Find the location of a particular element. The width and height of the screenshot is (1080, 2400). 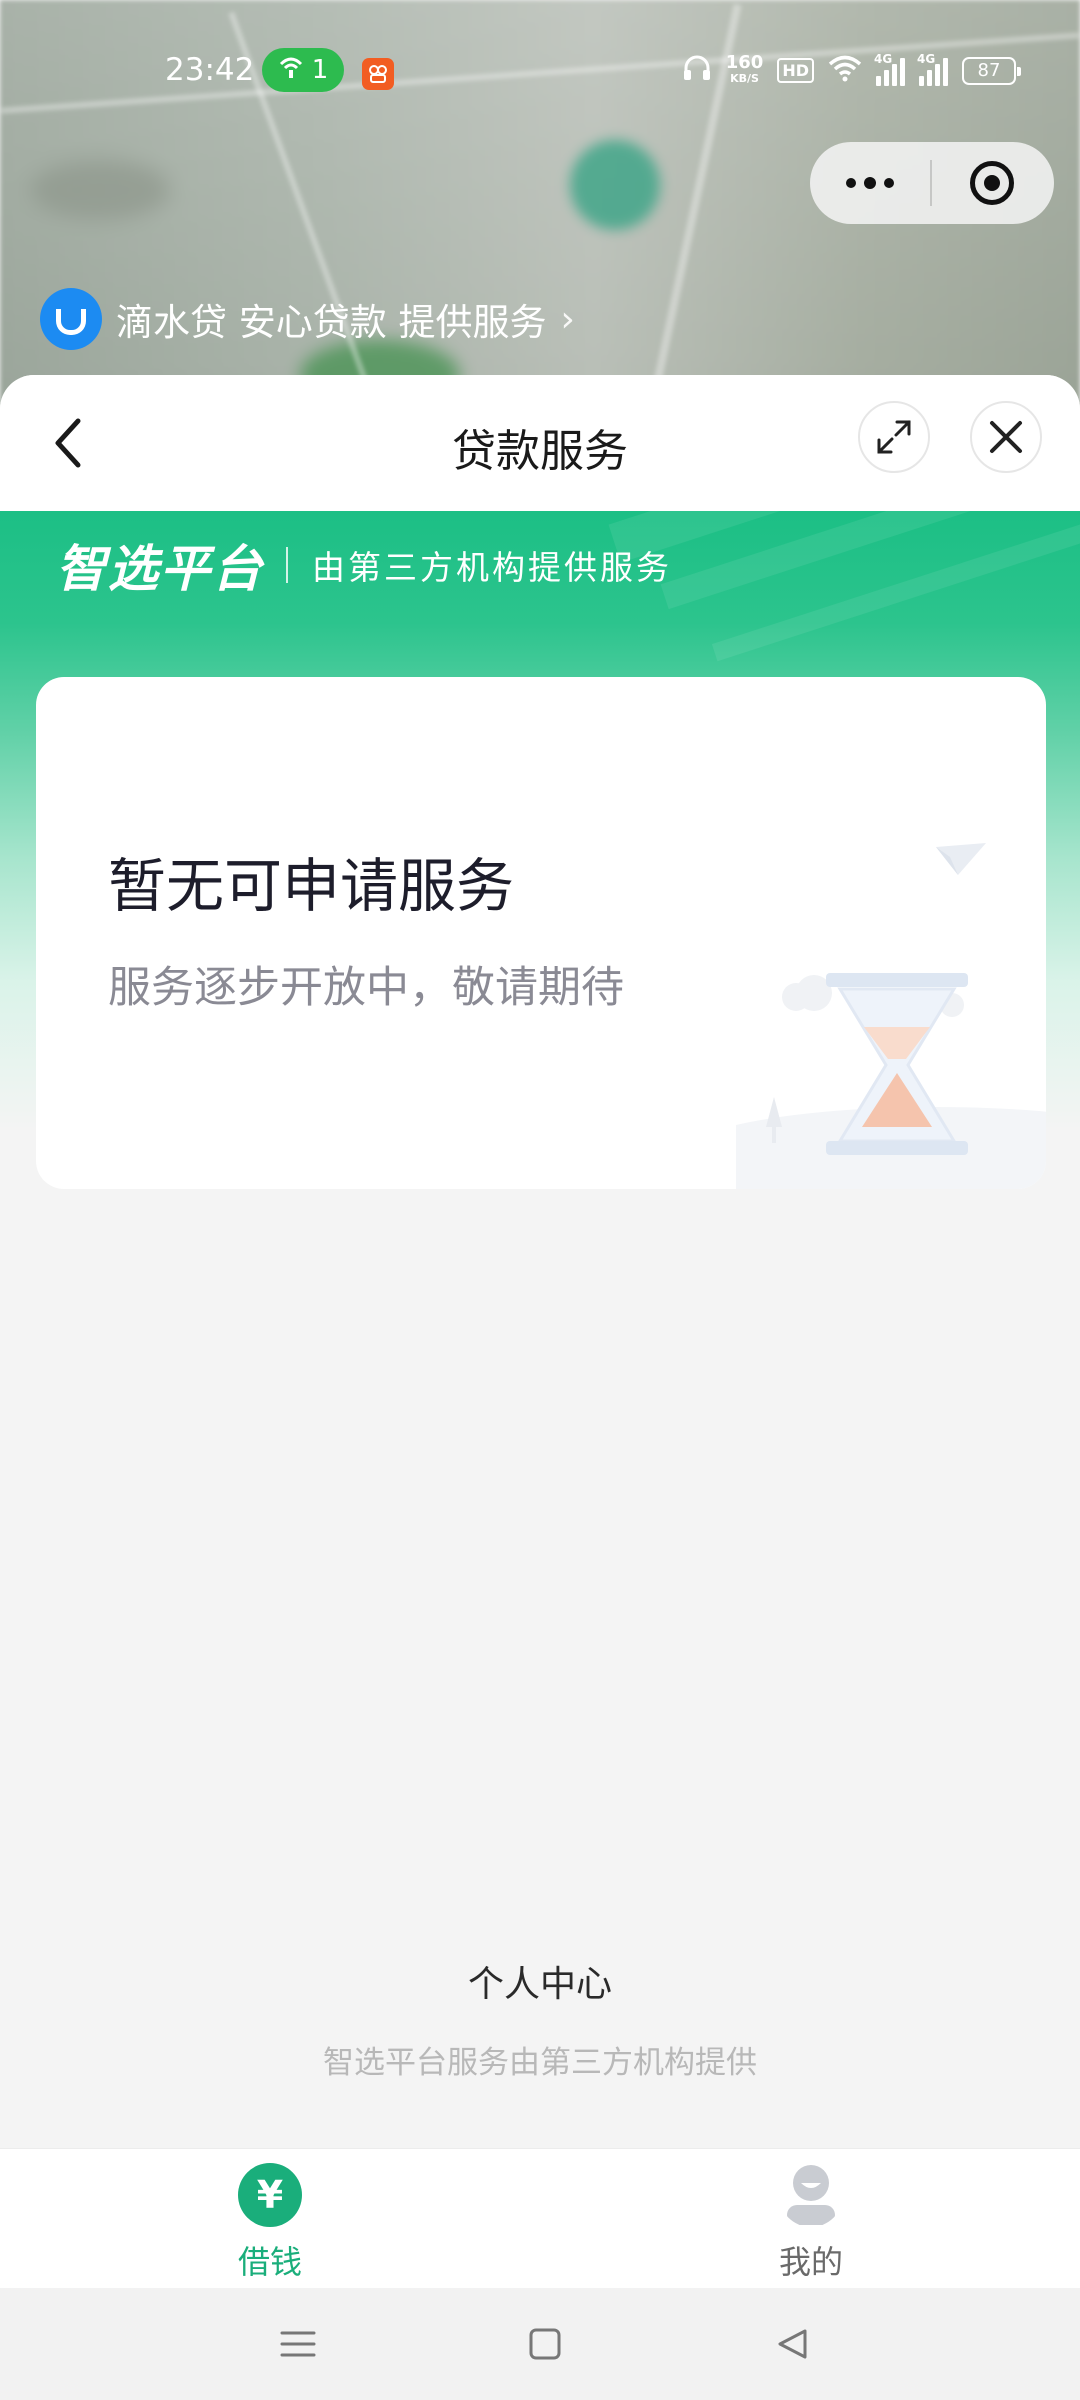

triangle-back-icon is located at coordinates (792, 2344).